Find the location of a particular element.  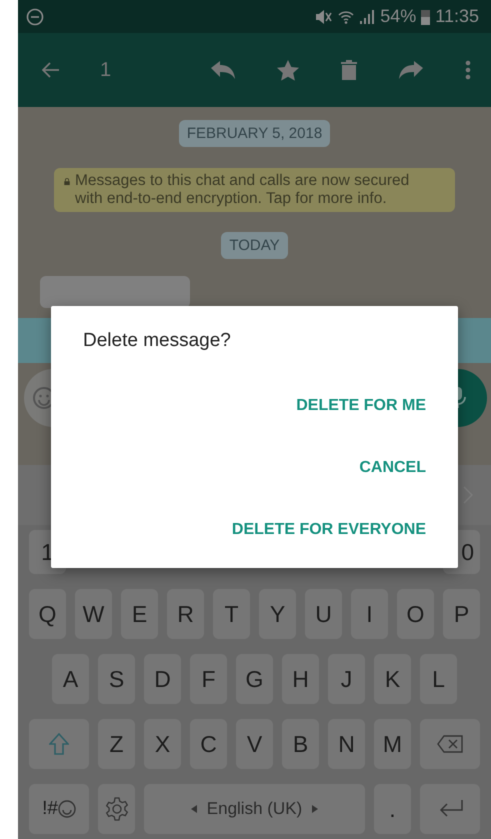

keyboard-key: W is located at coordinates (93, 614).